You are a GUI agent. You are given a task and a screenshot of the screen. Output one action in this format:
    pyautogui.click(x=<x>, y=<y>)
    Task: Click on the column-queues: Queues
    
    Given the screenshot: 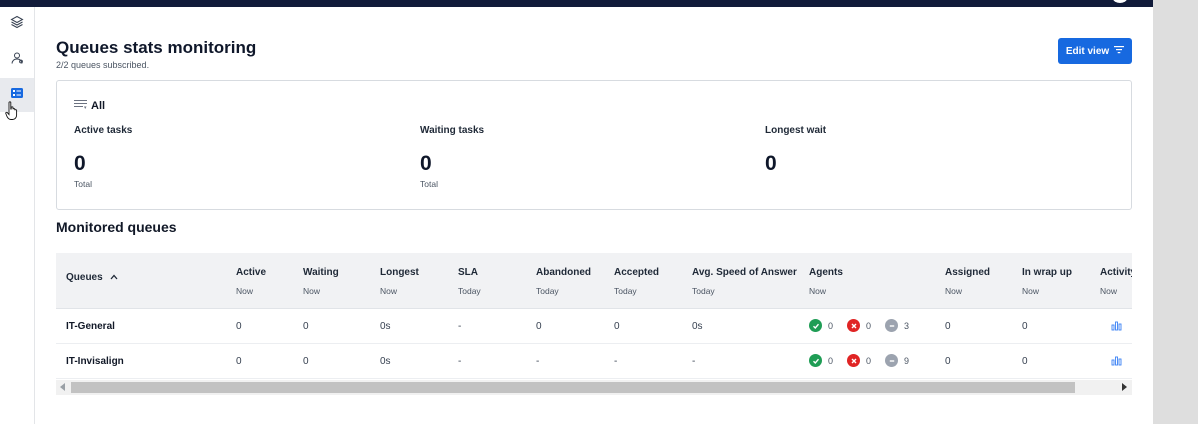 What is the action you would take?
    pyautogui.click(x=92, y=276)
    